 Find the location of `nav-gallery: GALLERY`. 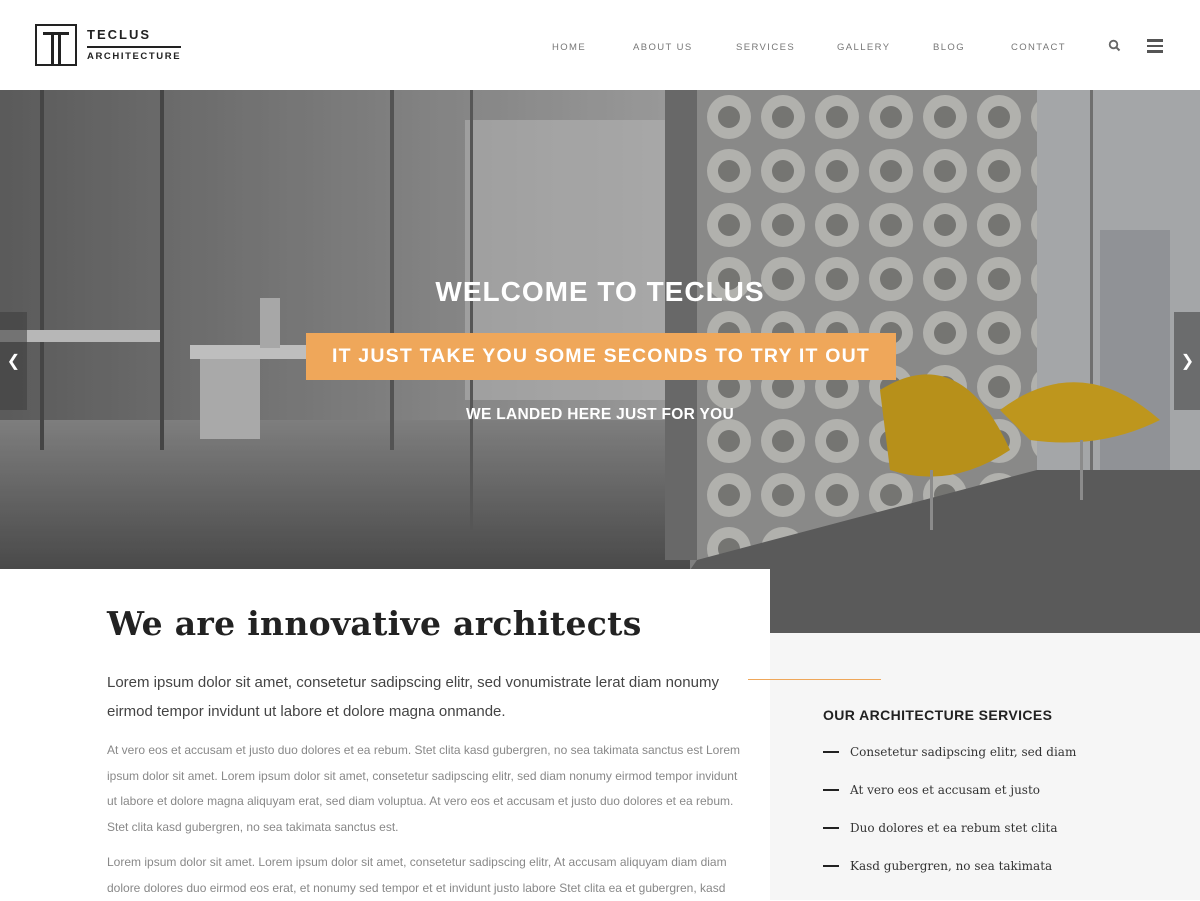

nav-gallery: GALLERY is located at coordinates (863, 47).